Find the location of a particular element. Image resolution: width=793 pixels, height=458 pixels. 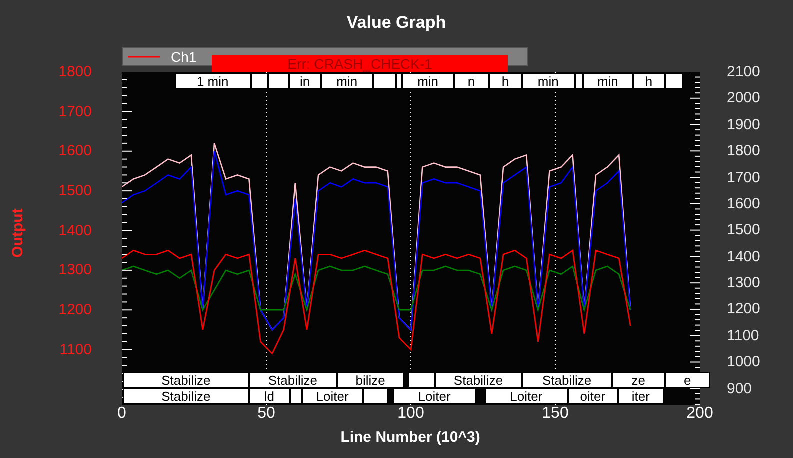

x-axis-title: Line Number (10^3) is located at coordinates (410, 438).